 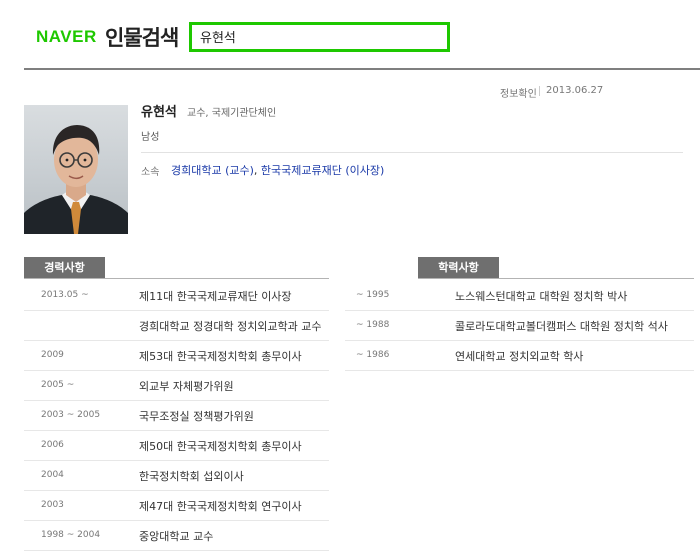 I want to click on verify-separator, so click(x=539, y=91).